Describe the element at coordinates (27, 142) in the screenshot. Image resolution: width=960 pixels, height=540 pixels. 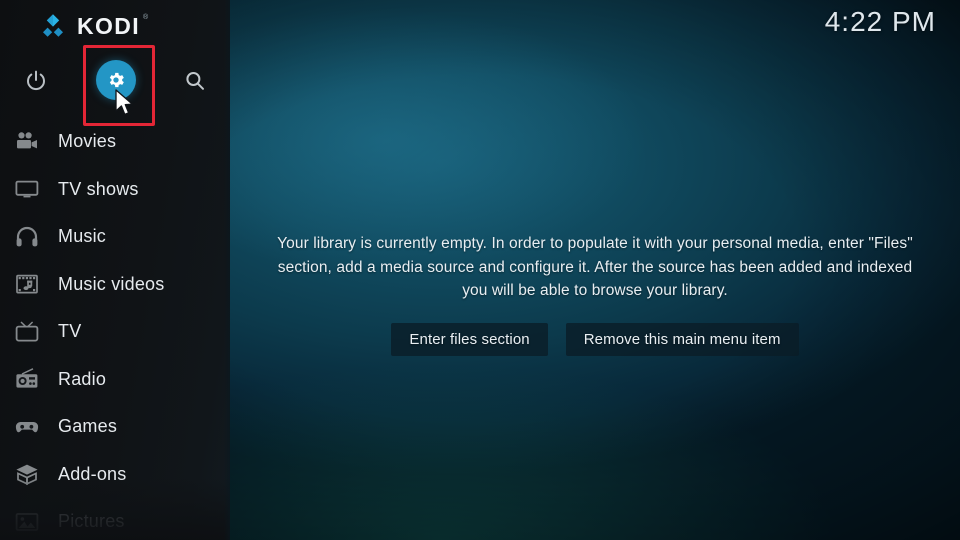
I see `movie-camera-icon` at that location.